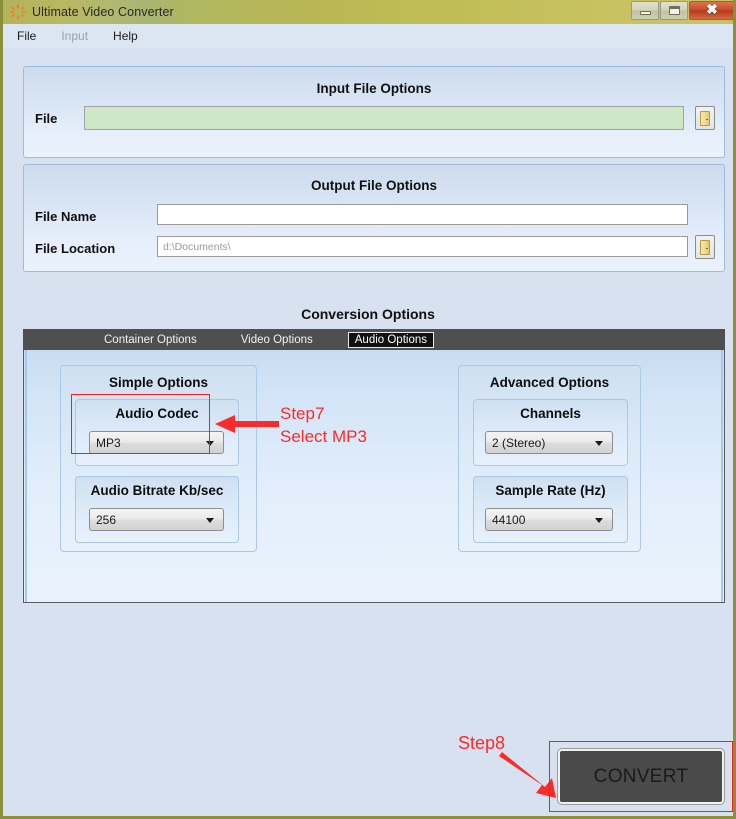 This screenshot has width=736, height=819. Describe the element at coordinates (323, 425) in the screenshot. I see `step7-annotation-label: Step7 Select MP3` at that location.